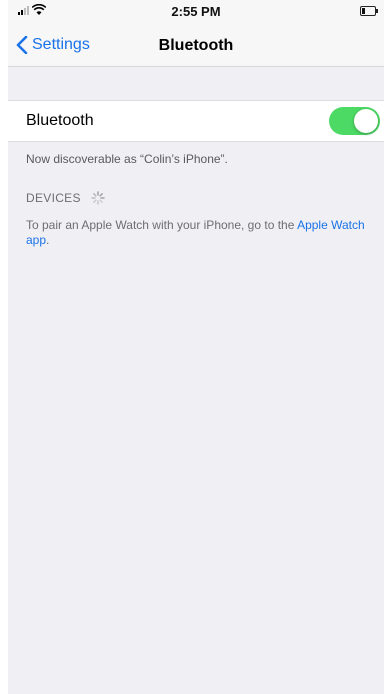 This screenshot has width=392, height=694. I want to click on navigation-bar: Settings Bluetooth, so click(196, 44).